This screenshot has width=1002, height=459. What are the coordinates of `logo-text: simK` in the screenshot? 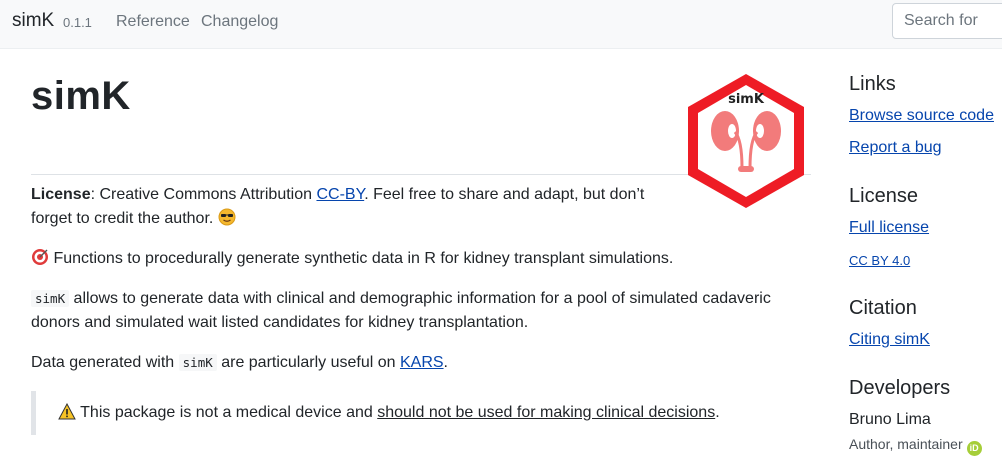 It's located at (746, 99).